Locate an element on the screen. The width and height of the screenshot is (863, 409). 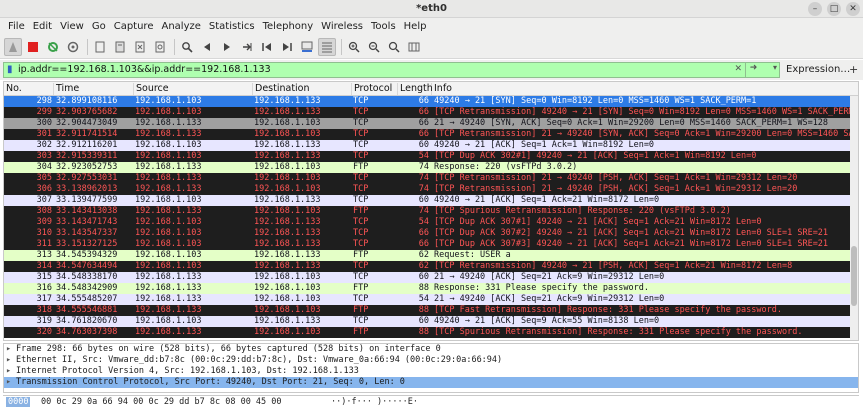
filter-history-dropdown-icon: ▾ is located at coordinates (775, 67).